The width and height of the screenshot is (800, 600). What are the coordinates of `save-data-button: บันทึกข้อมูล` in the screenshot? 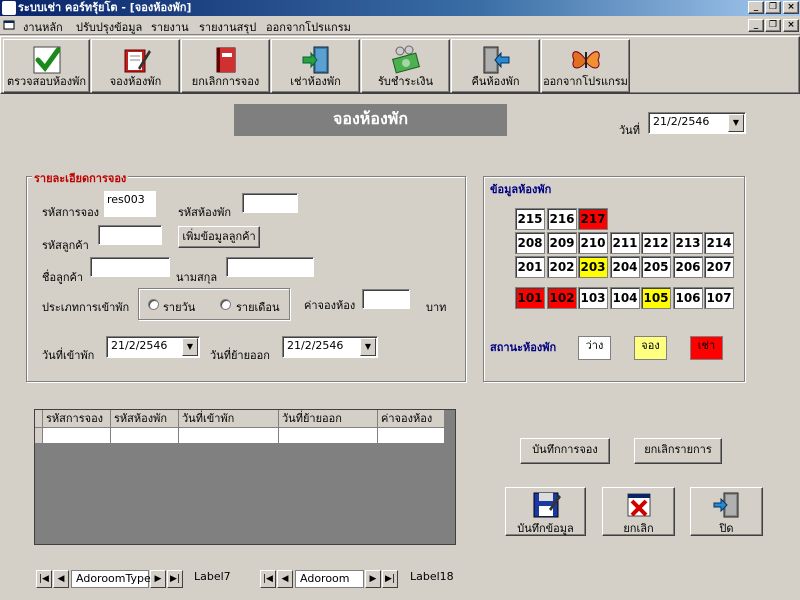 It's located at (545, 511).